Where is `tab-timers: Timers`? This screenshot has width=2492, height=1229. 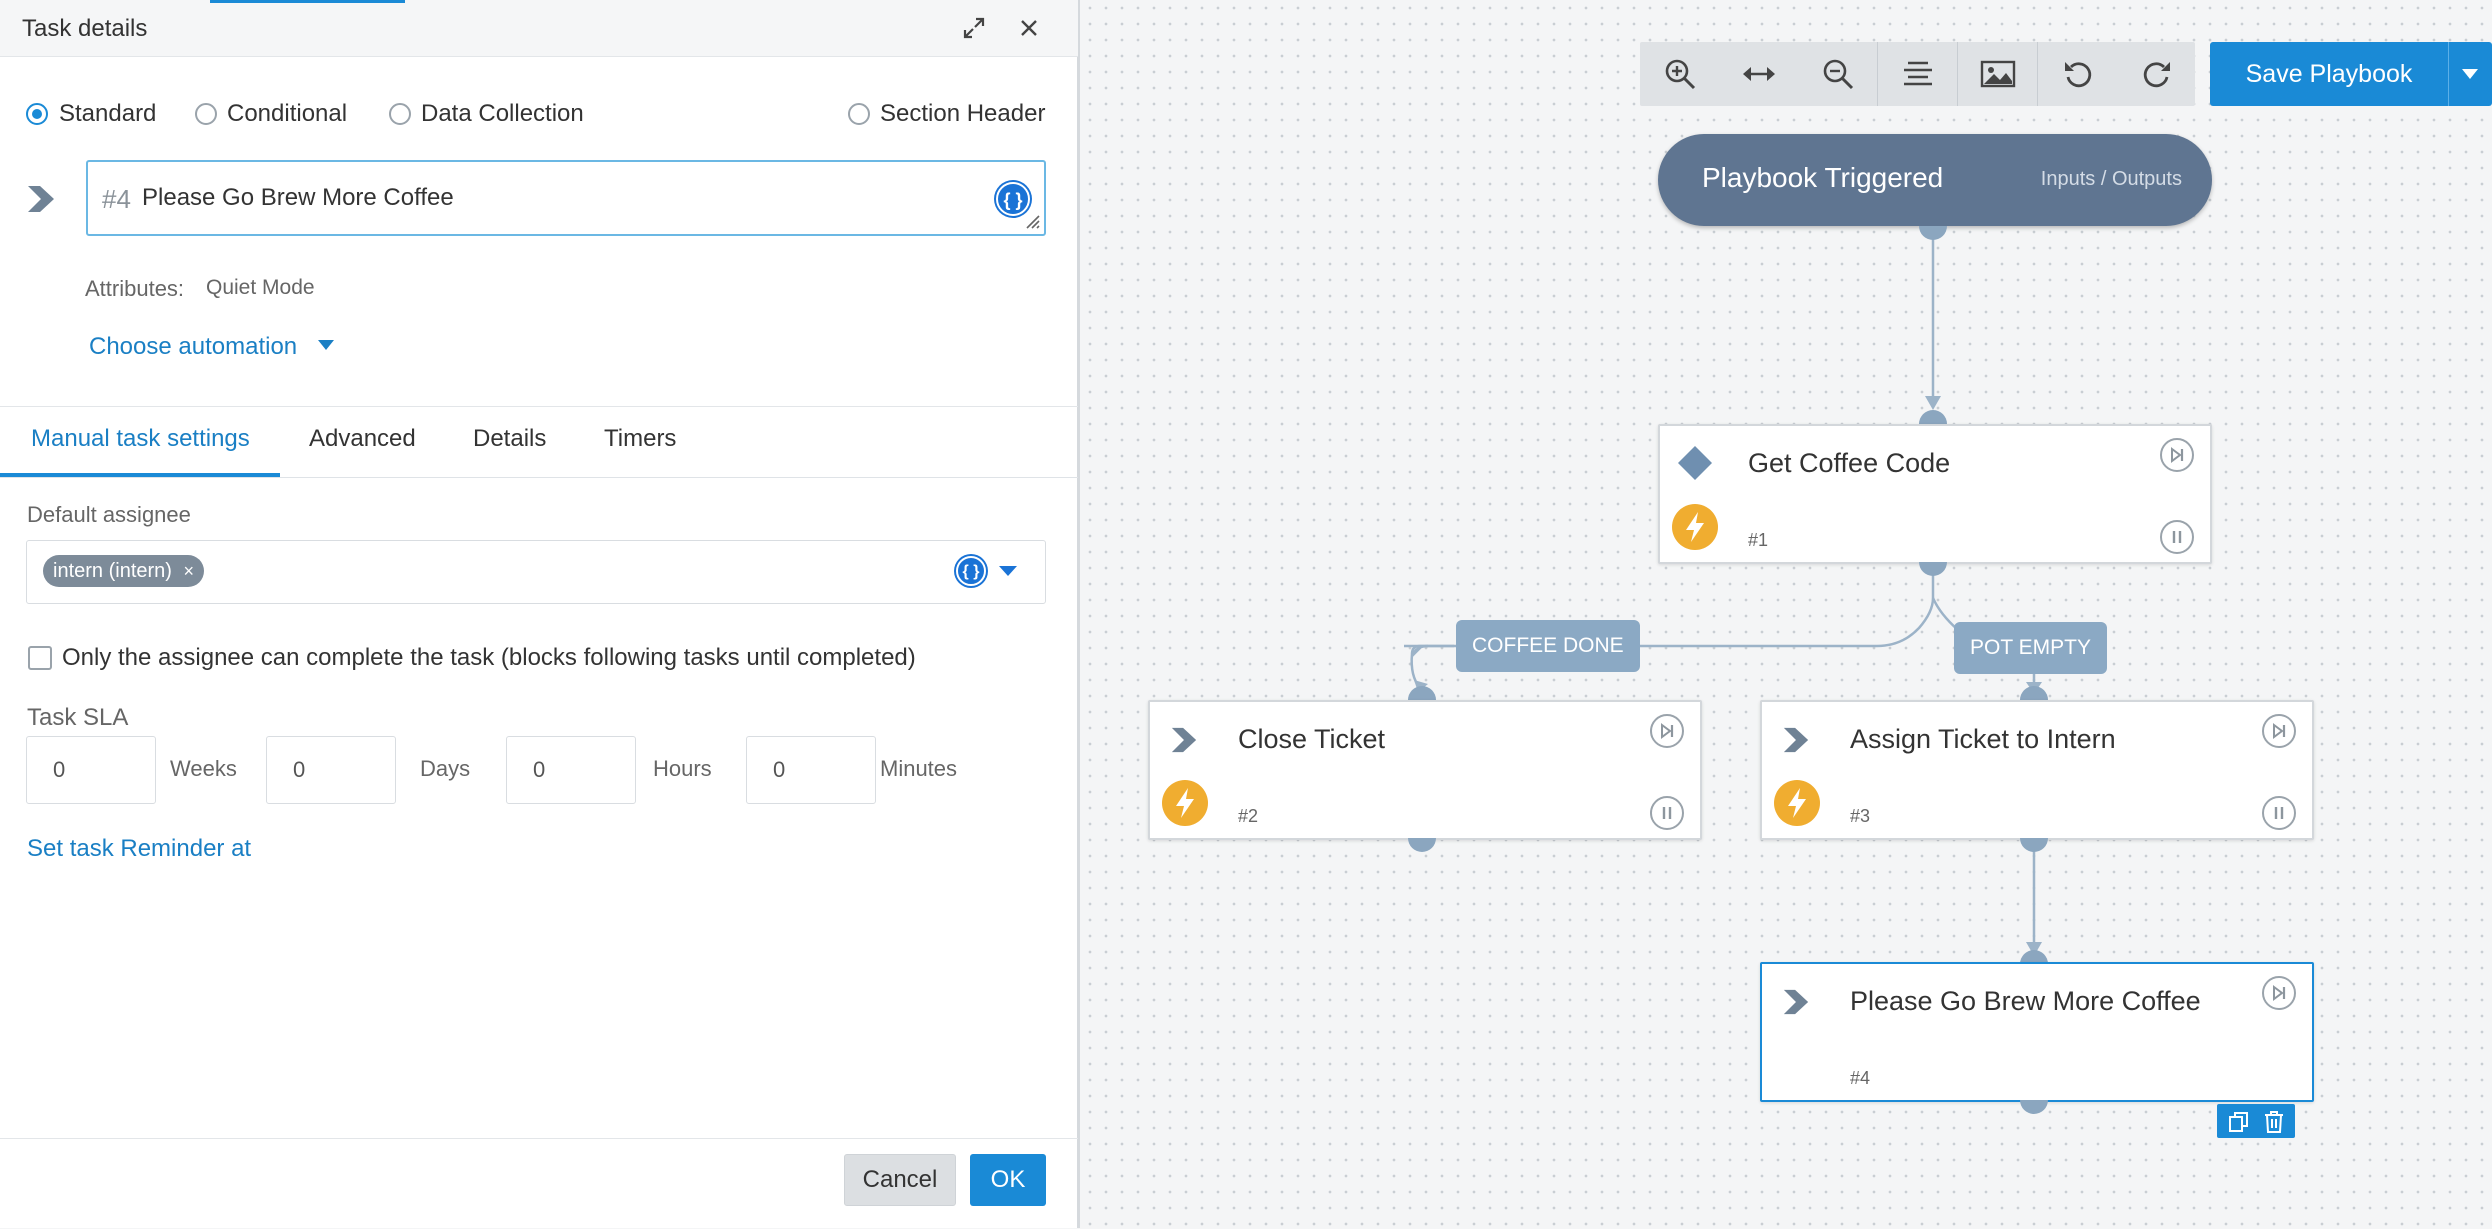
tab-timers: Timers is located at coordinates (640, 439).